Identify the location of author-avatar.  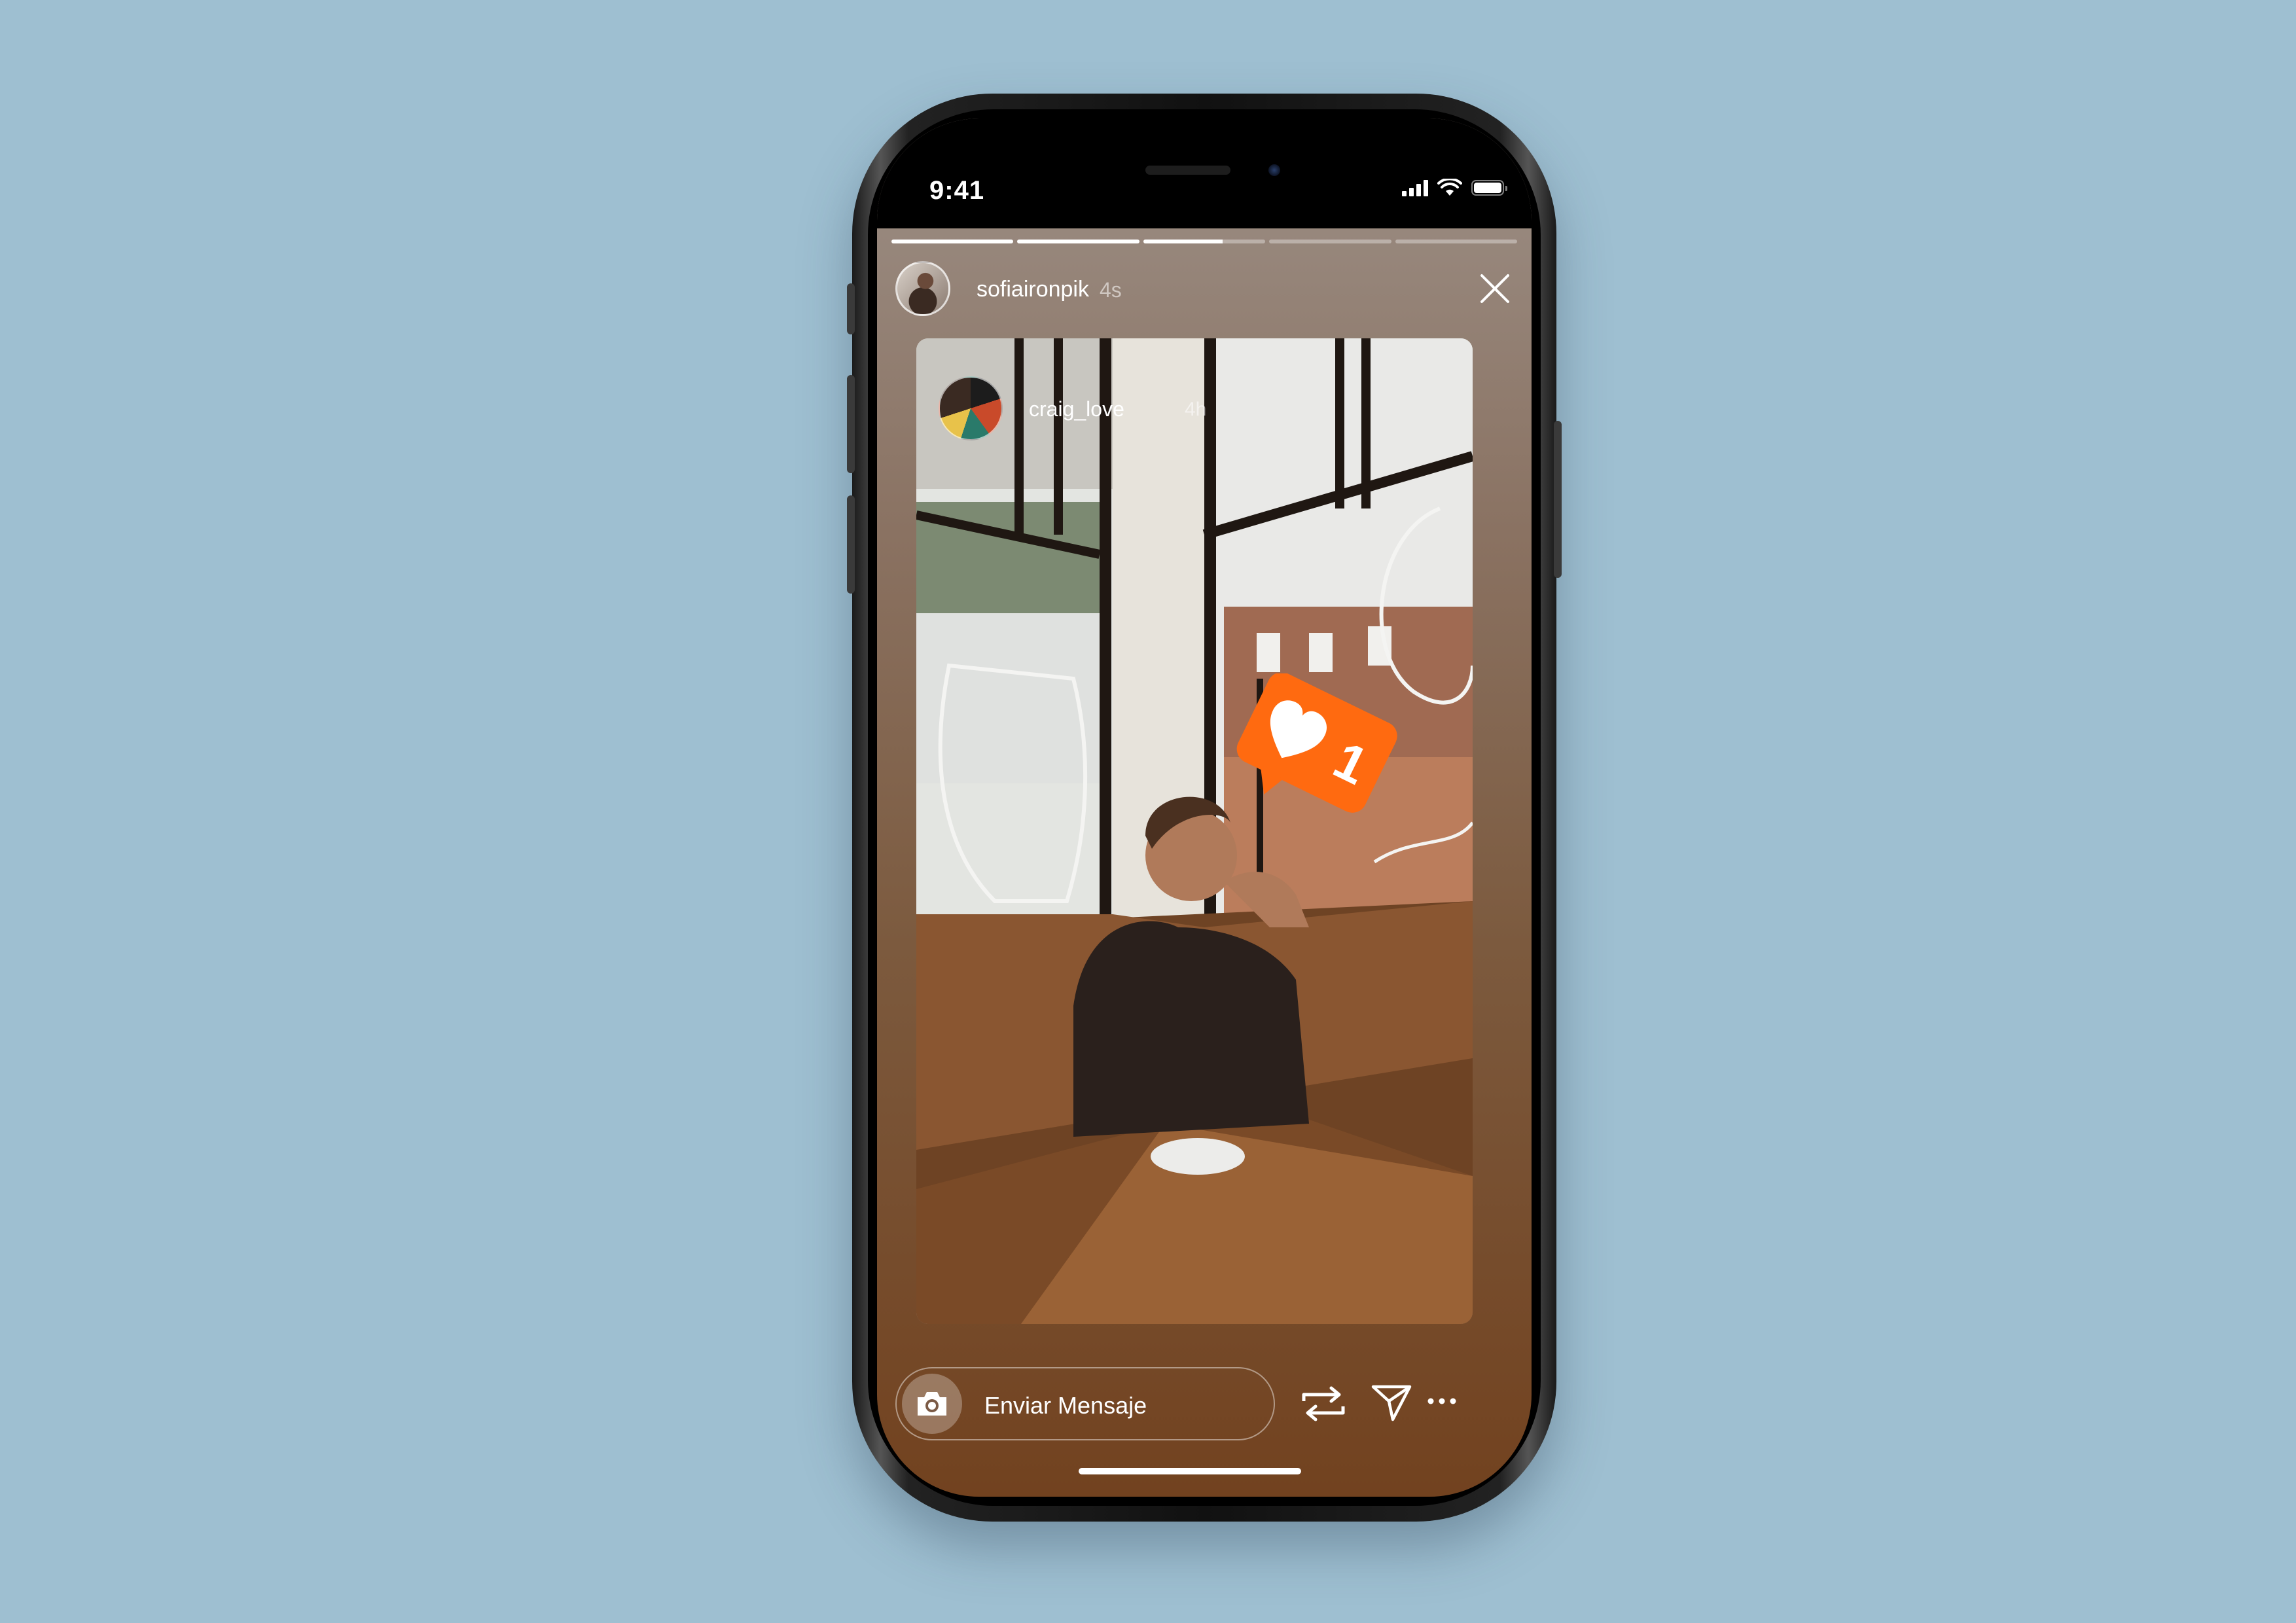
(922, 288).